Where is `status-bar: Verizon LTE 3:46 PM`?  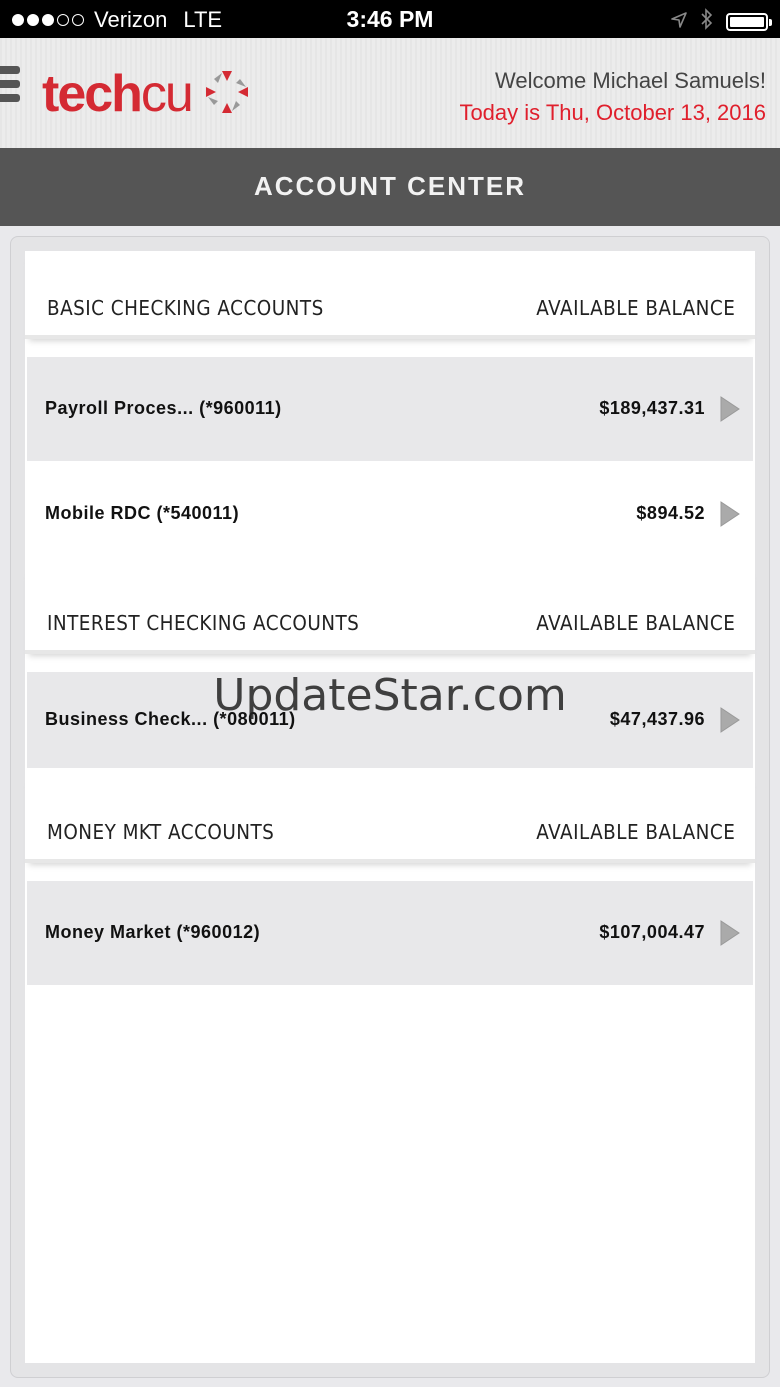
status-bar: Verizon LTE 3:46 PM is located at coordinates (390, 19).